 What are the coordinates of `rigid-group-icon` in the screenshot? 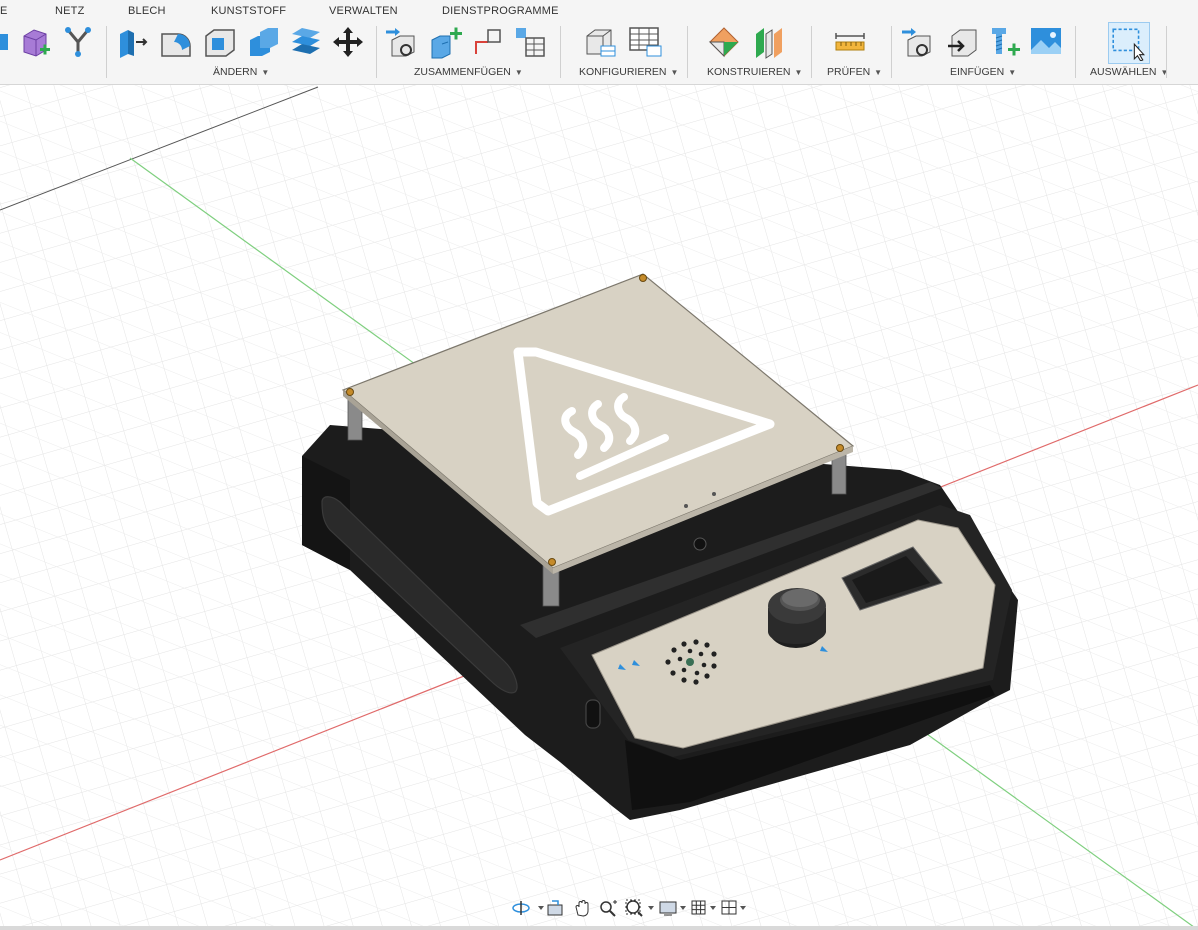 It's located at (488, 42).